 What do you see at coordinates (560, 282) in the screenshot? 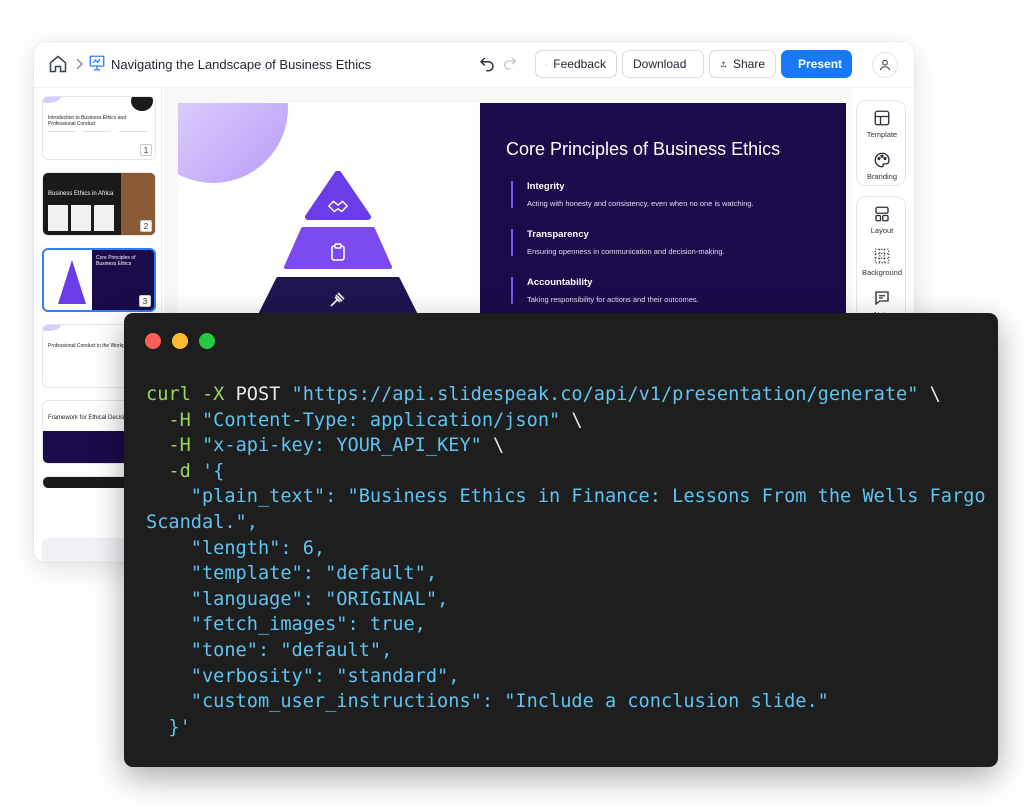
I see `principle-heading: Accountability` at bounding box center [560, 282].